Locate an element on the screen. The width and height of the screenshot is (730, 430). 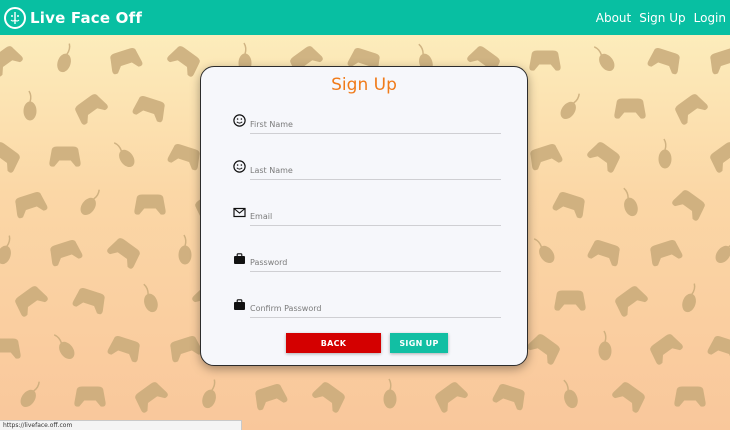
password-field is located at coordinates (367, 264).